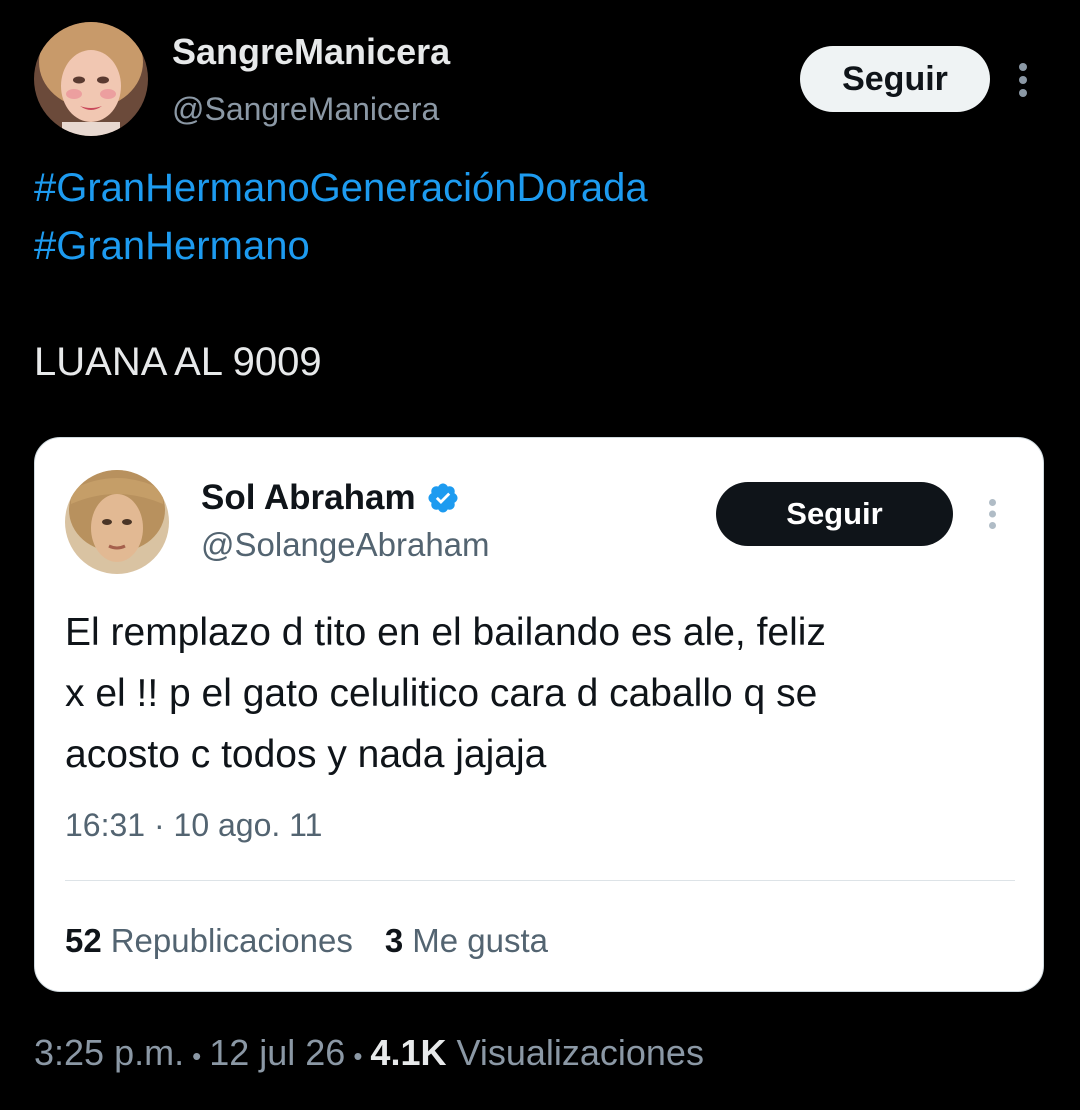 The image size is (1080, 1110). I want to click on author-handle: @SangreManicera, so click(305, 109).